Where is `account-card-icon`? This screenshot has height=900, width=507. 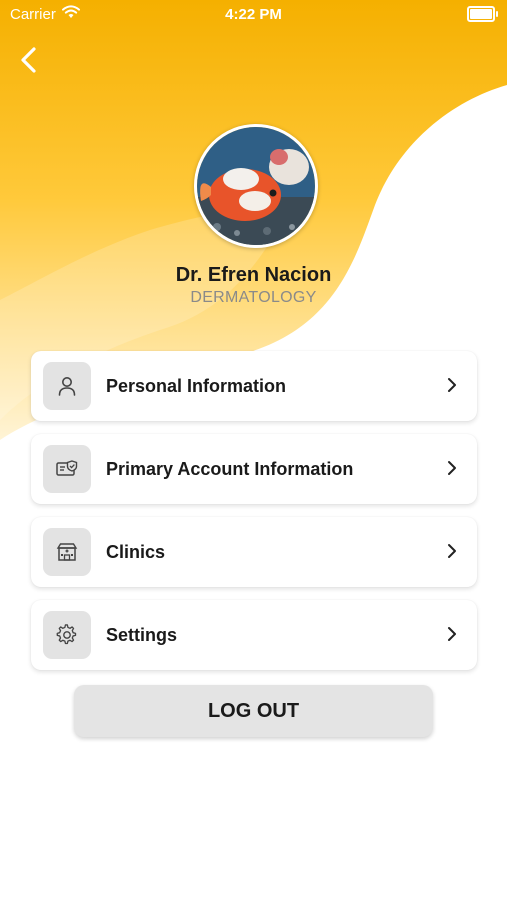 account-card-icon is located at coordinates (67, 468).